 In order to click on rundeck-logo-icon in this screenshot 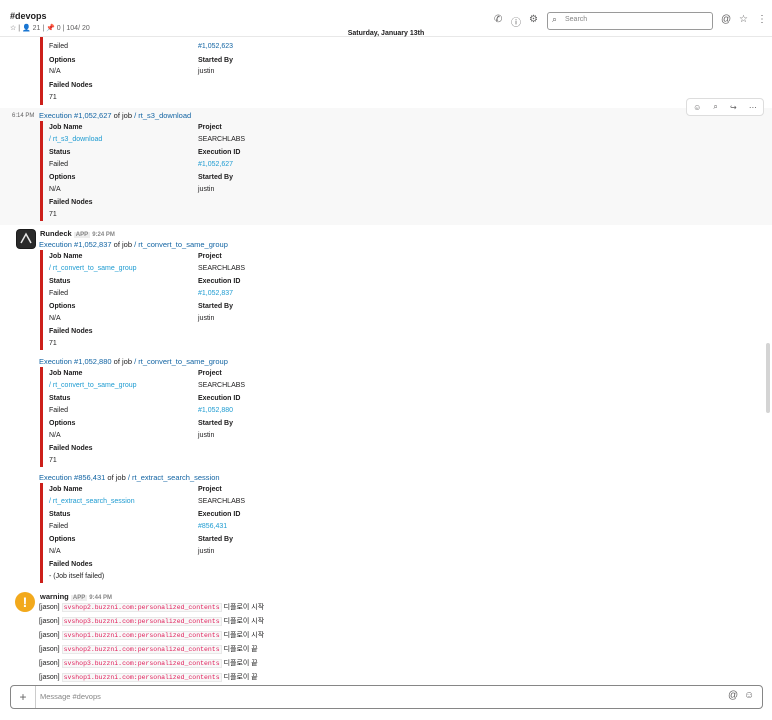, I will do `click(26, 239)`.